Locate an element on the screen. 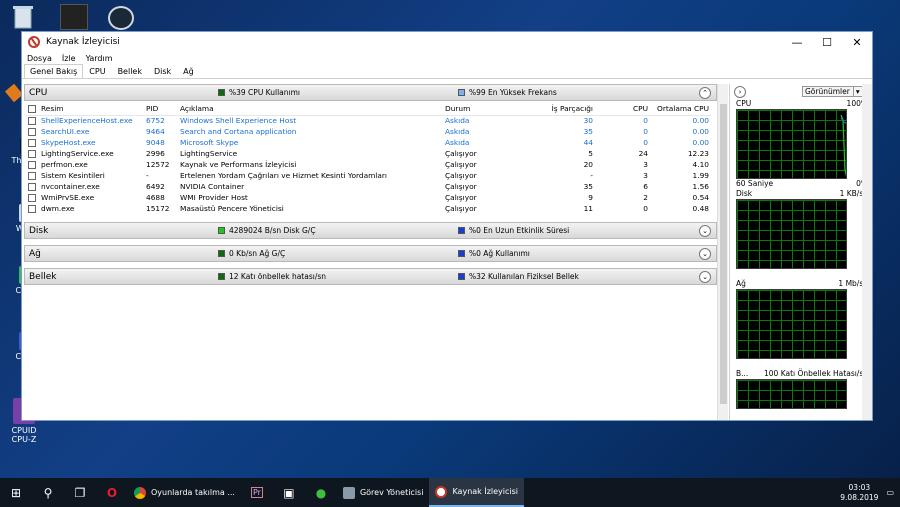 The height and width of the screenshot is (507, 900). column-header-image: Resim is located at coordinates (85, 109).